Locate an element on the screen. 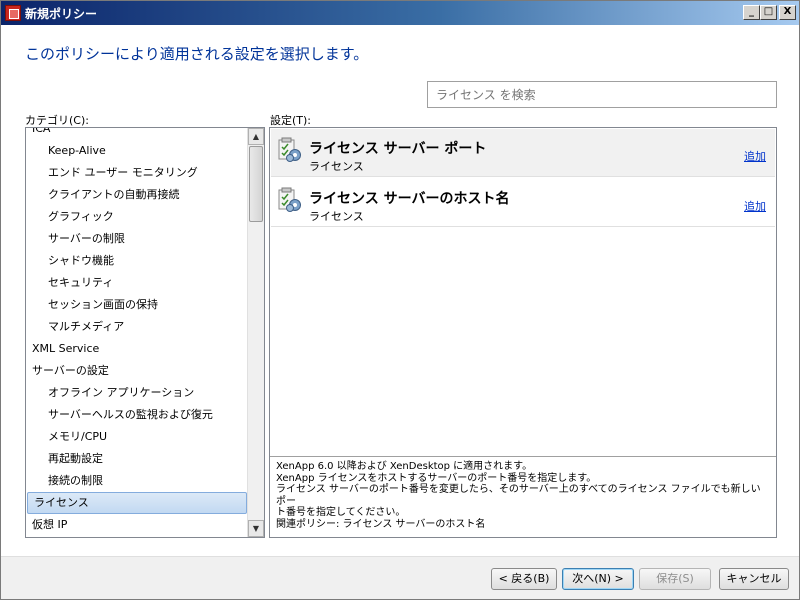  category-item: 接続の制限 is located at coordinates (137, 481).